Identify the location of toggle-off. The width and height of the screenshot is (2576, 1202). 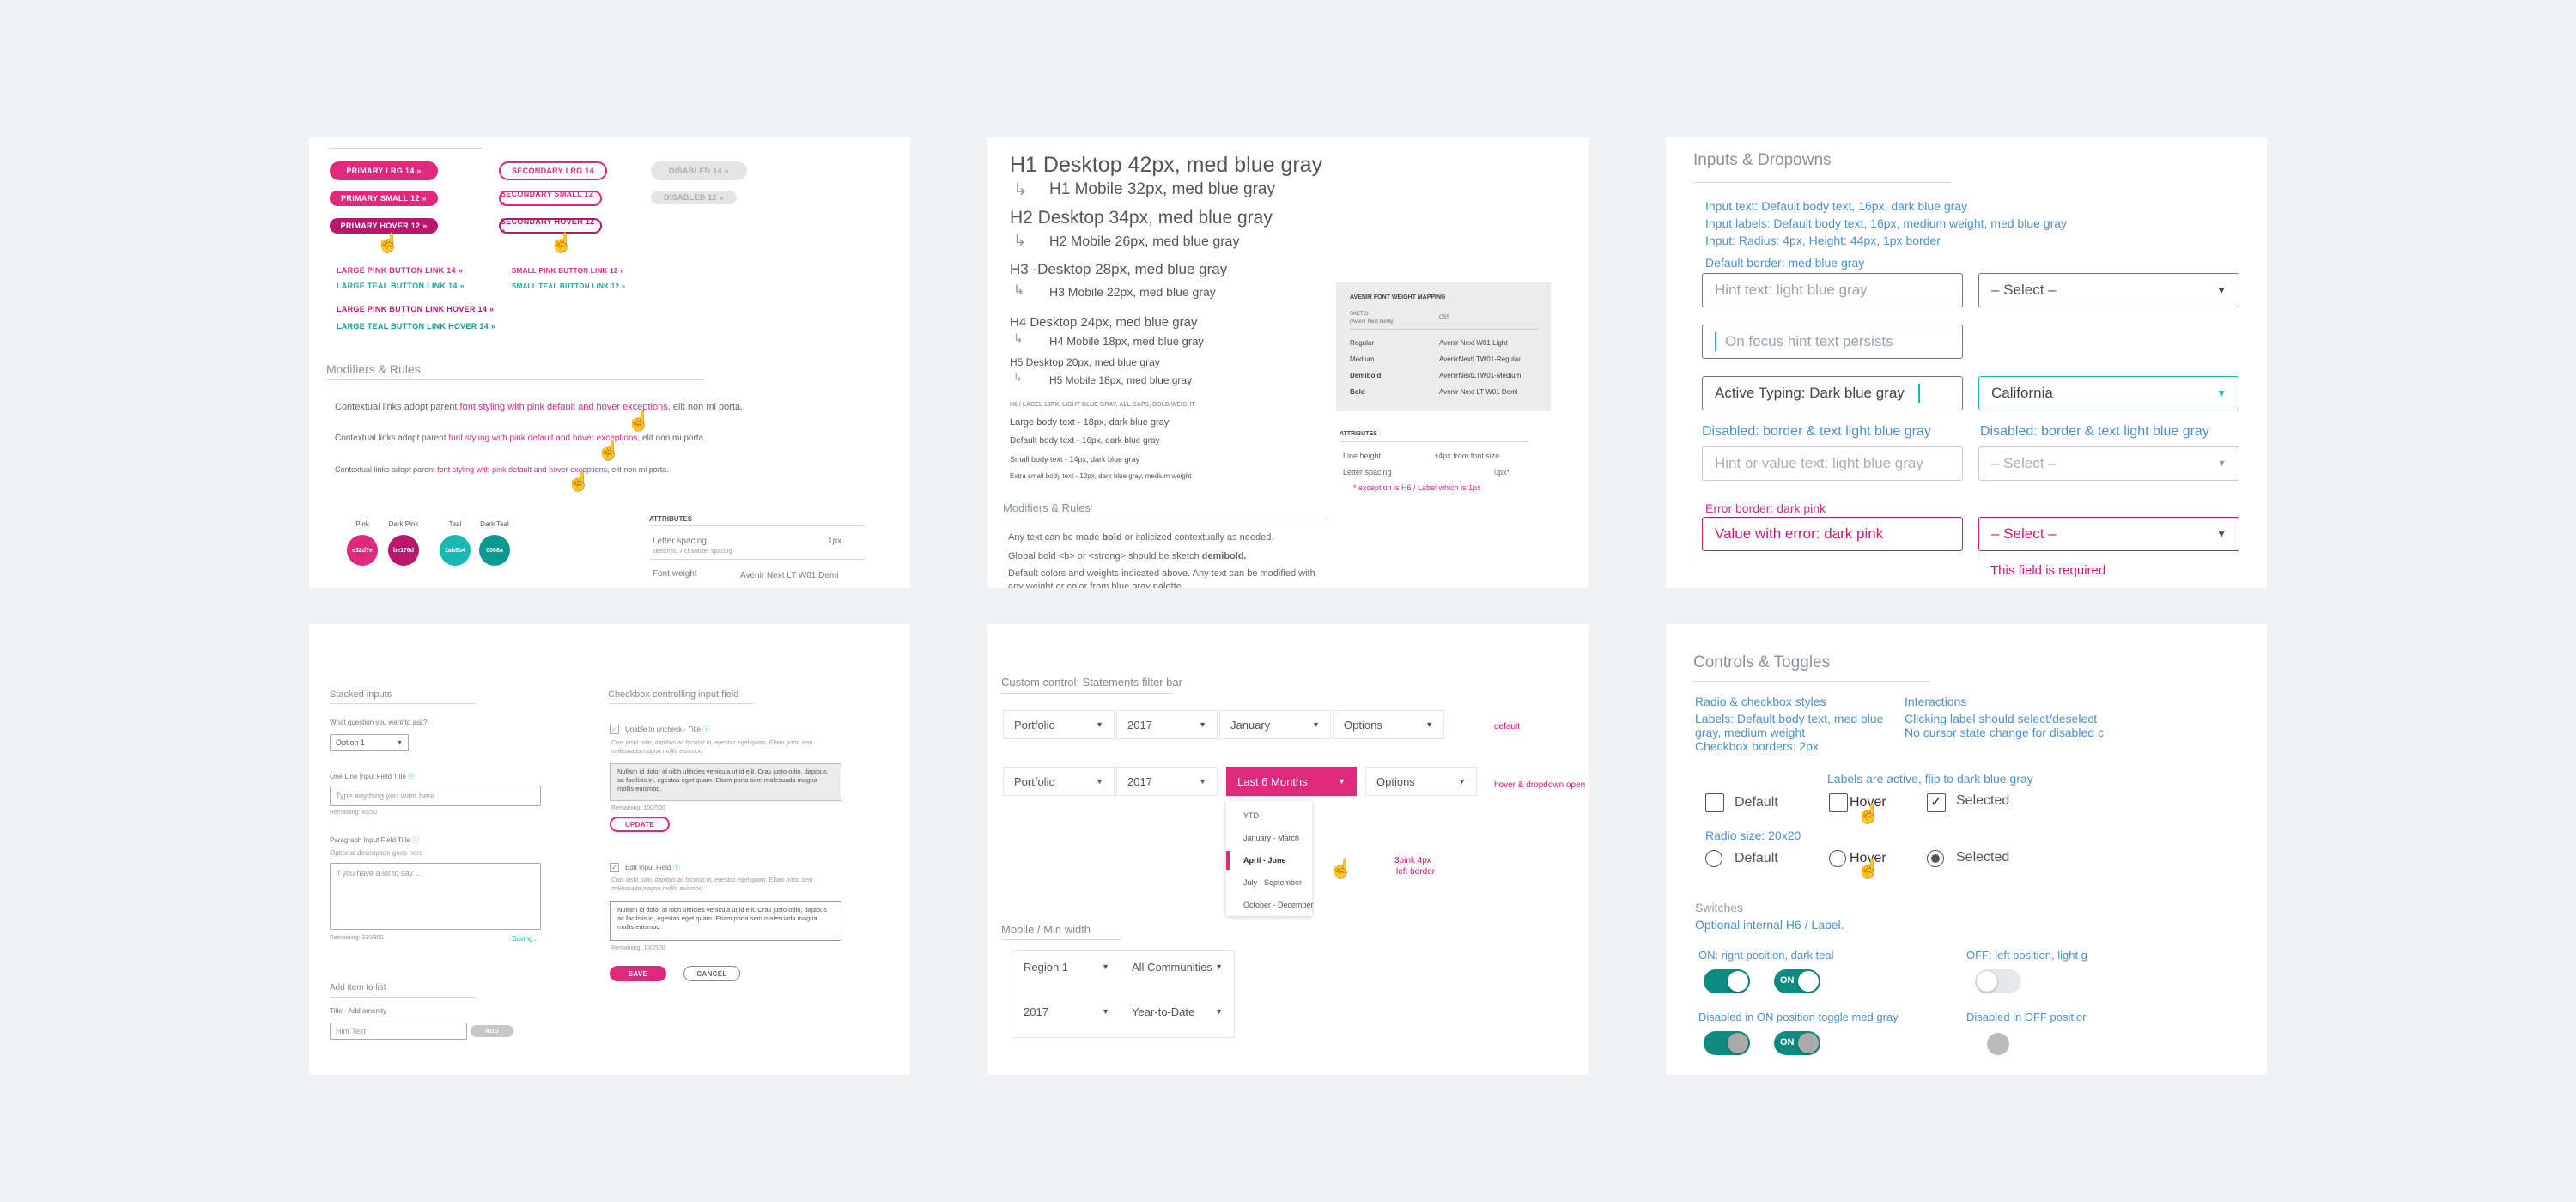
(1998, 981).